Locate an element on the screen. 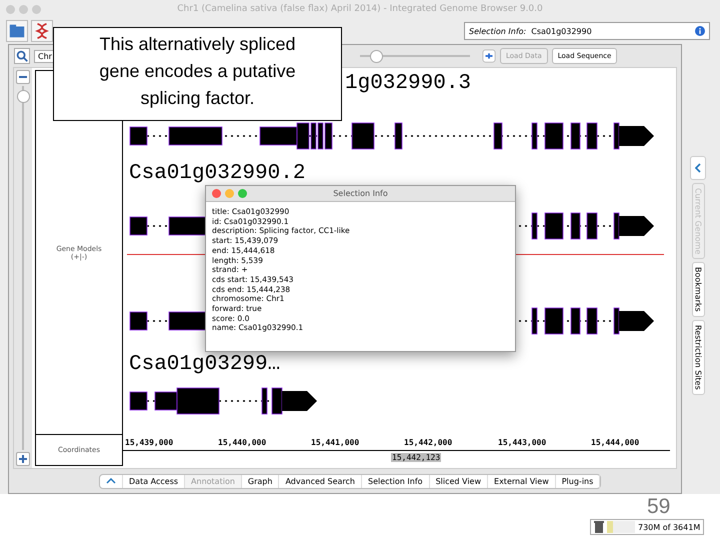 The image size is (720, 540). slide-number: 59 is located at coordinates (658, 506).